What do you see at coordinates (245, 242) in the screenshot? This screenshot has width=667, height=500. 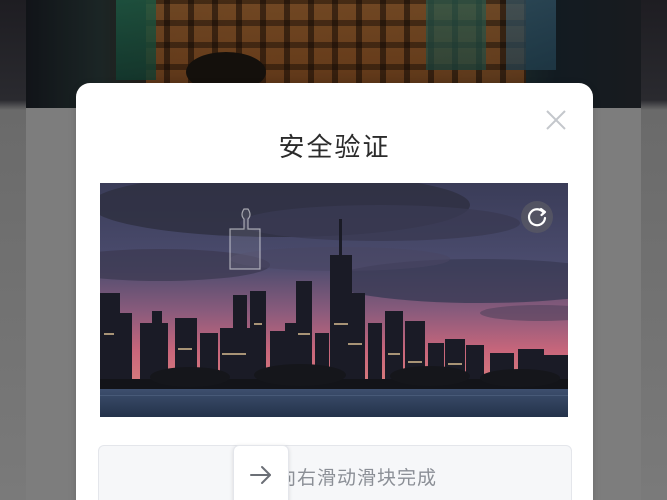 I see `puzzle-piece-slot` at bounding box center [245, 242].